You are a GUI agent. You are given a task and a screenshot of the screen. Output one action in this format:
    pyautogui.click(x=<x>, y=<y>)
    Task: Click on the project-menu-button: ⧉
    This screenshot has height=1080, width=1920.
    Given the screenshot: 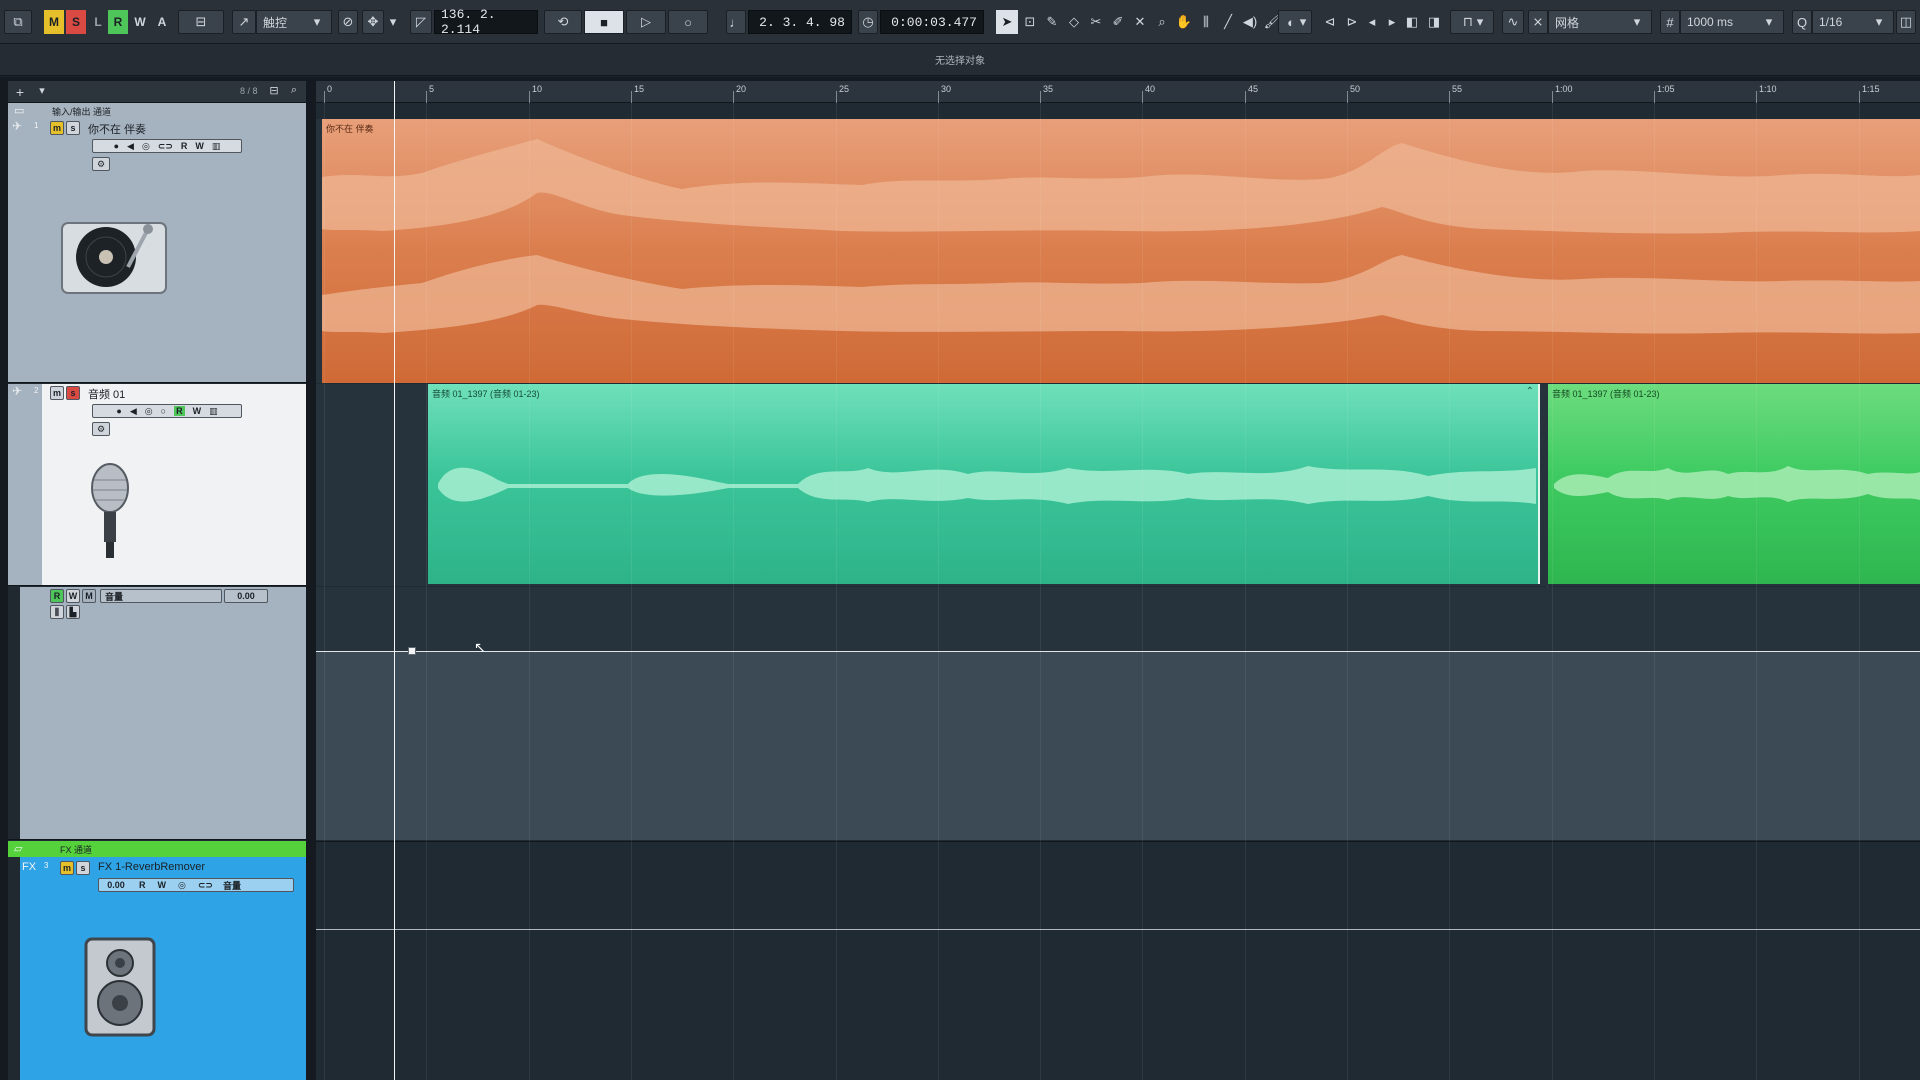 What is the action you would take?
    pyautogui.click(x=18, y=22)
    